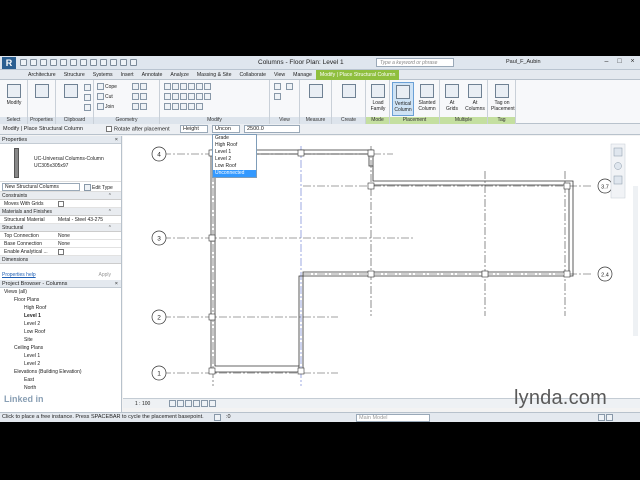 The image size is (640, 480). What do you see at coordinates (60, 300) in the screenshot?
I see `browser-tree-item: Floor Plans` at bounding box center [60, 300].